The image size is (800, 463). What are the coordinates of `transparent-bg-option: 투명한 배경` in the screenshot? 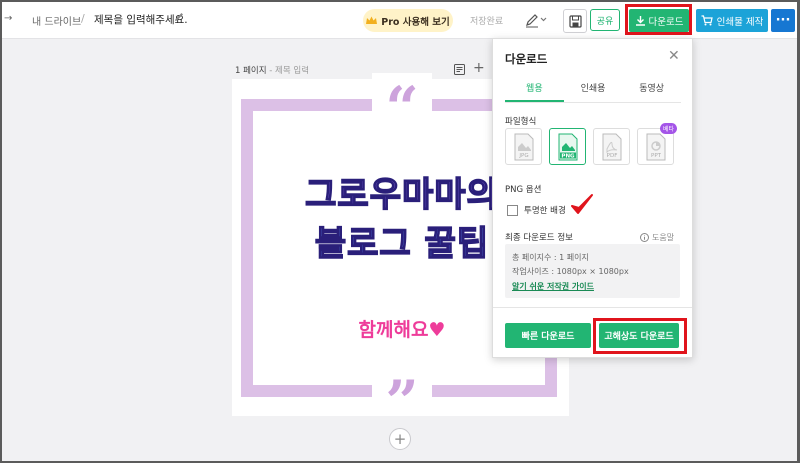 It's located at (536, 210).